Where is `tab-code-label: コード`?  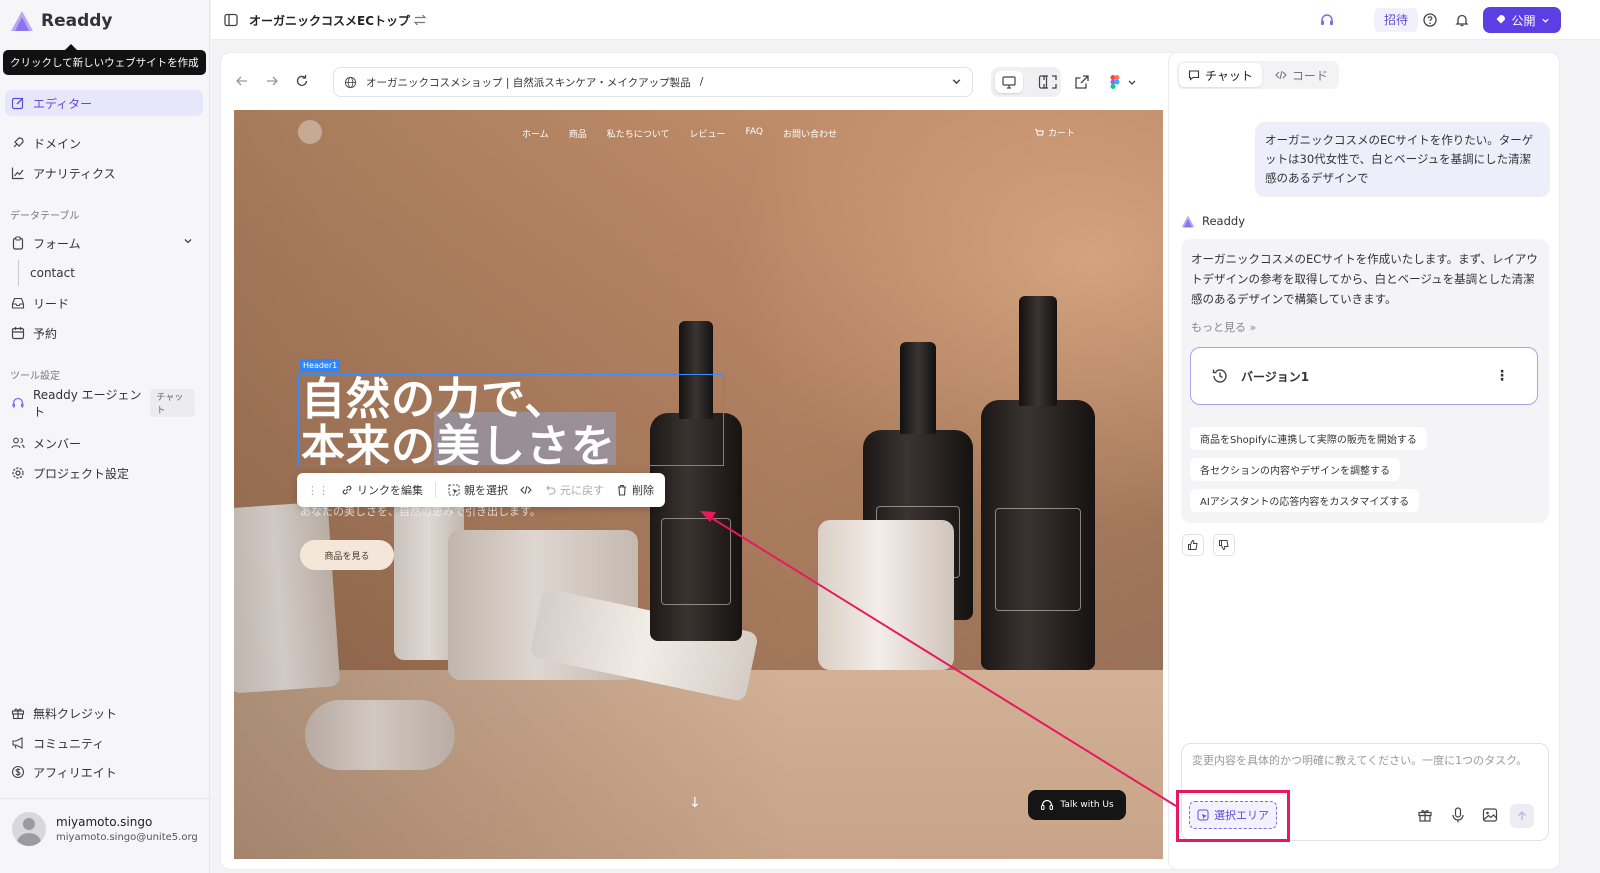 tab-code-label: コード is located at coordinates (1309, 75).